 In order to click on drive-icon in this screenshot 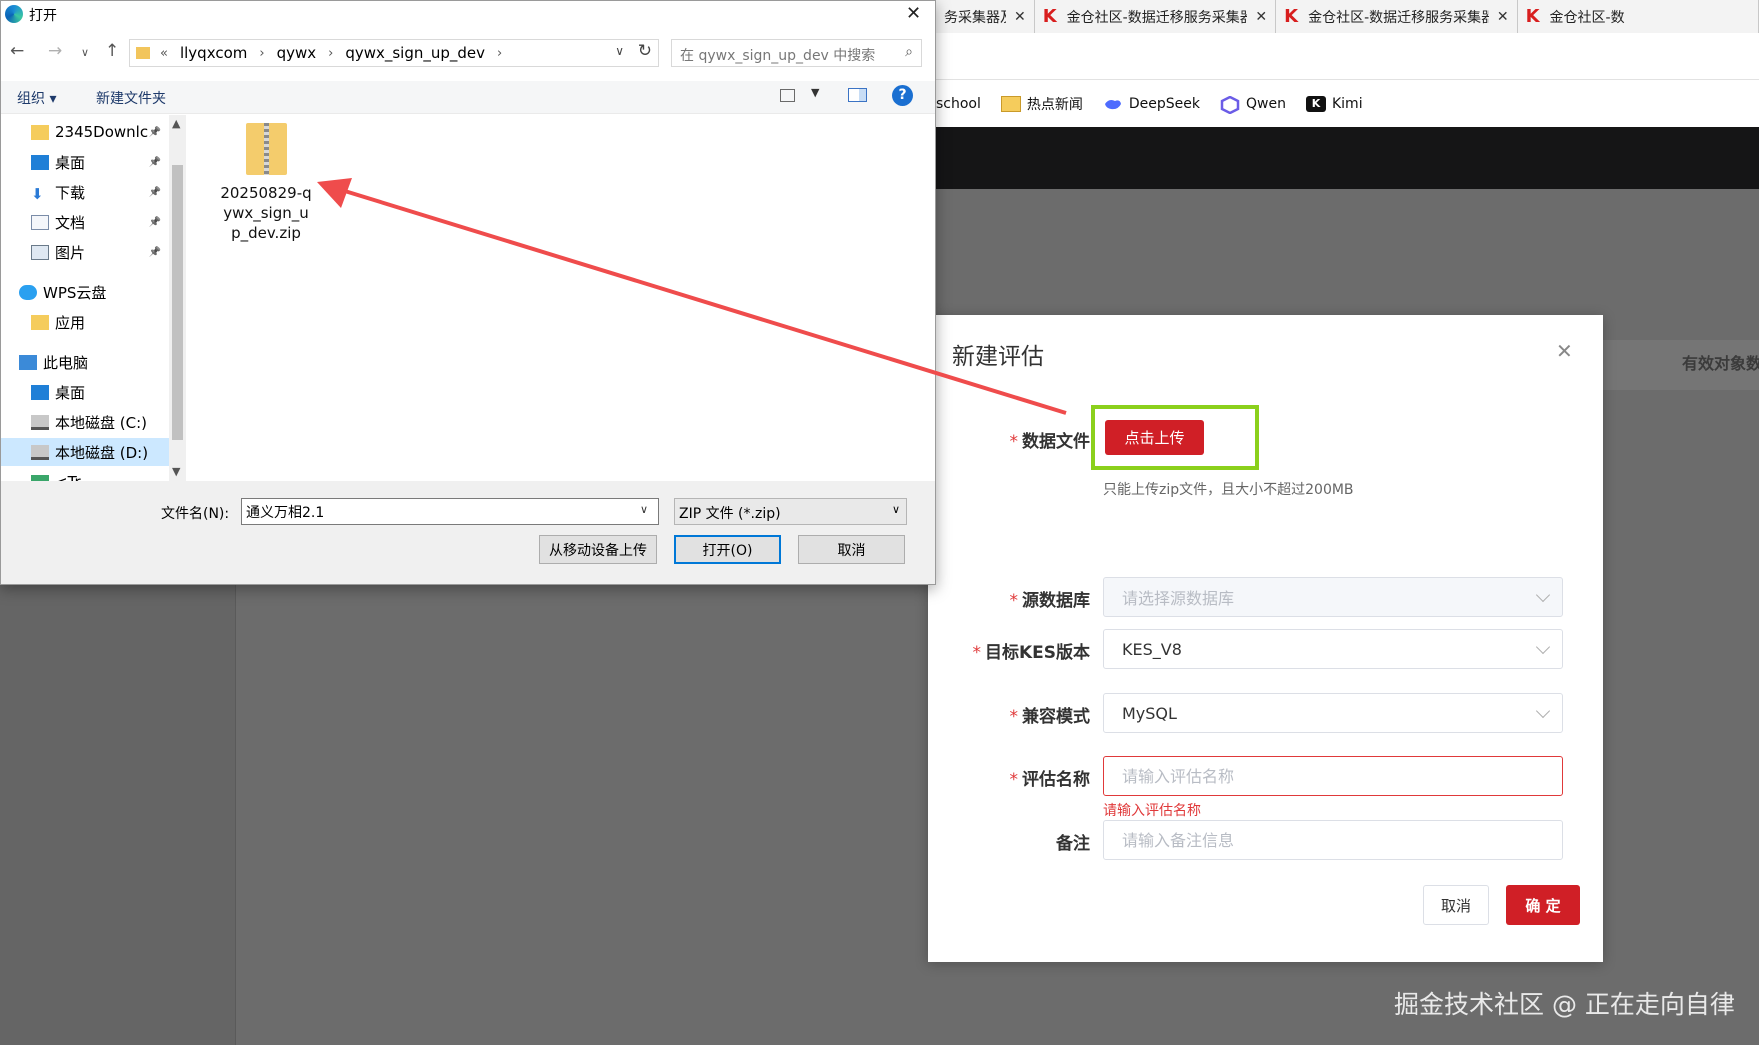, I will do `click(40, 452)`.